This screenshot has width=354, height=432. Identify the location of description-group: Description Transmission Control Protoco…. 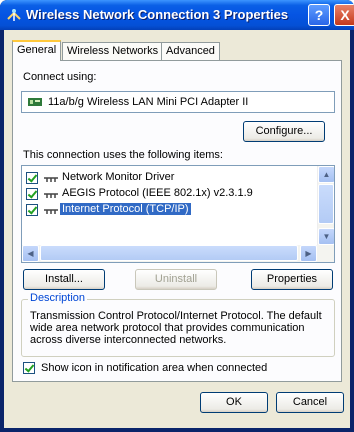
(178, 324).